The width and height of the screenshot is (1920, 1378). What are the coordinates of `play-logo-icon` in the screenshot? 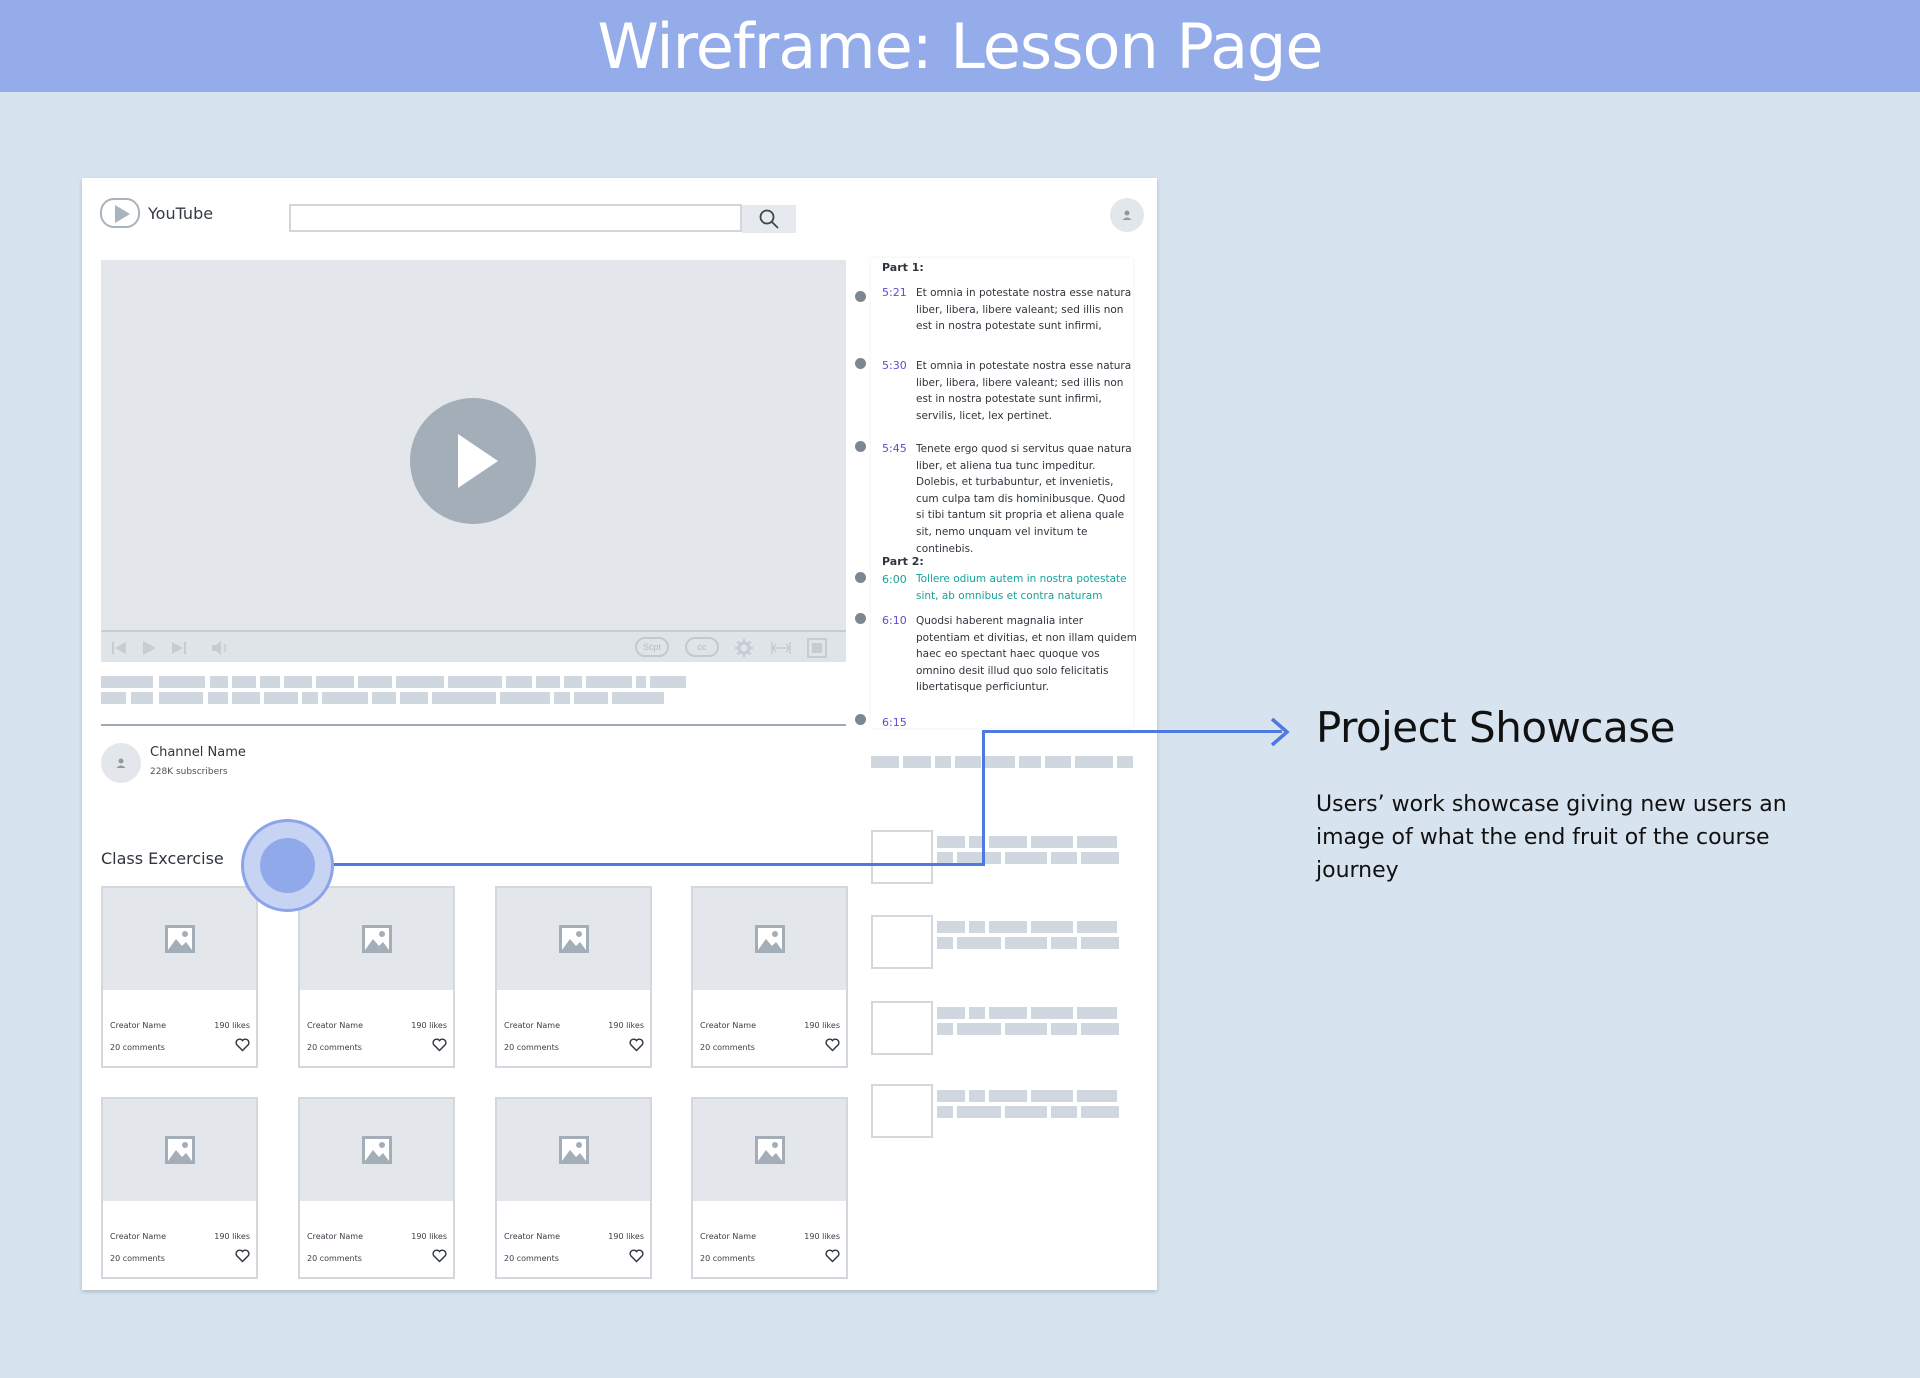 It's located at (120, 213).